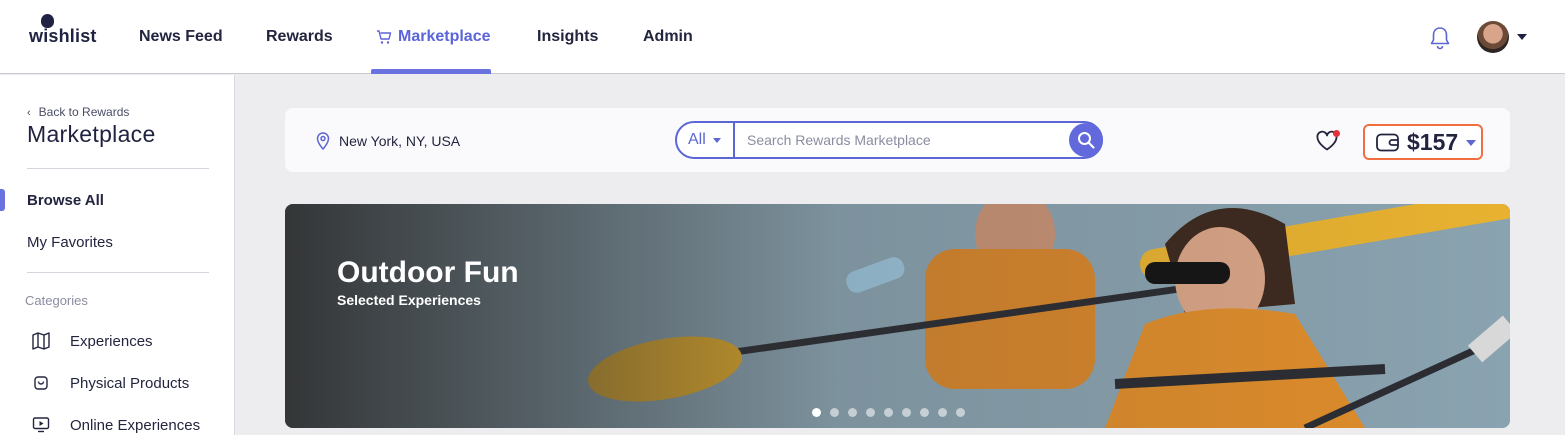  I want to click on notifications-bell-icon, so click(1440, 38).